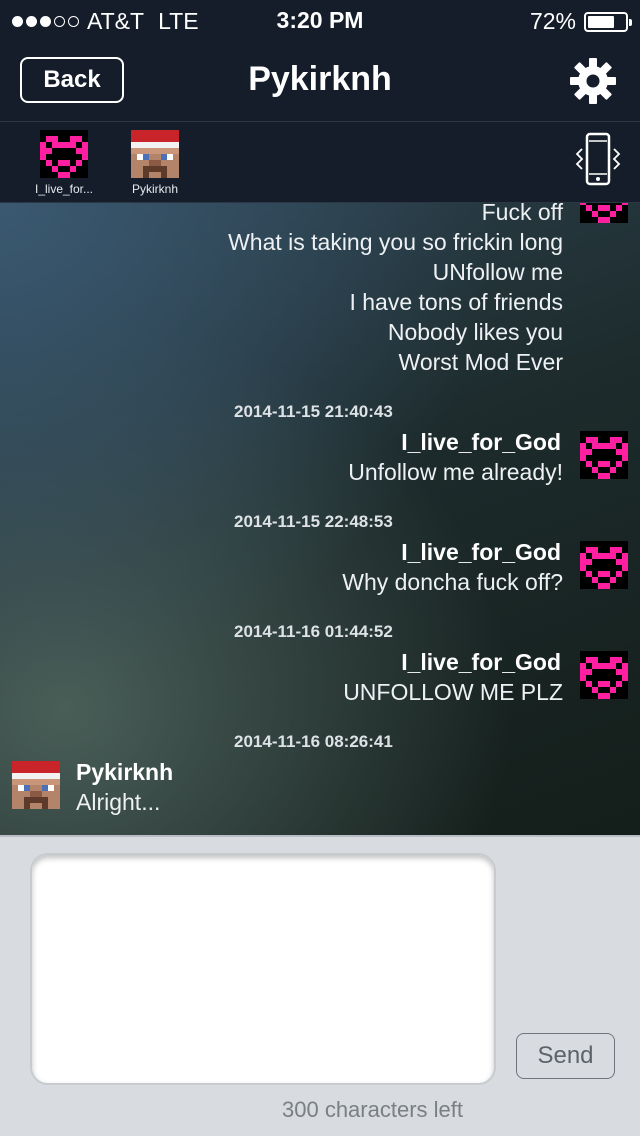 This screenshot has height=1136, width=640. Describe the element at coordinates (313, 741) in the screenshot. I see `message-timestamp: 2014-11-16 08:26:41` at that location.